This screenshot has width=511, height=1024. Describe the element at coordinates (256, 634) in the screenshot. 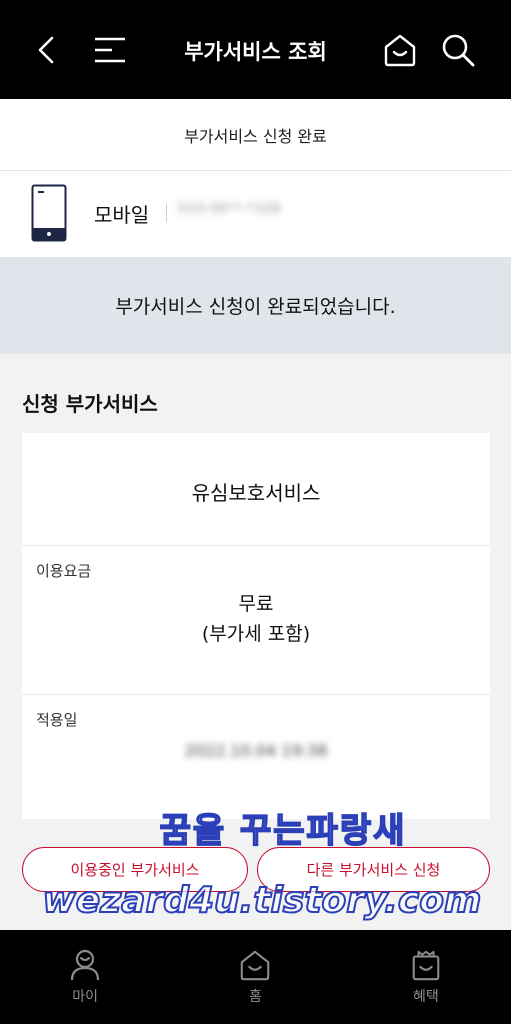

I see `fee-note: (부가세 포함)` at that location.